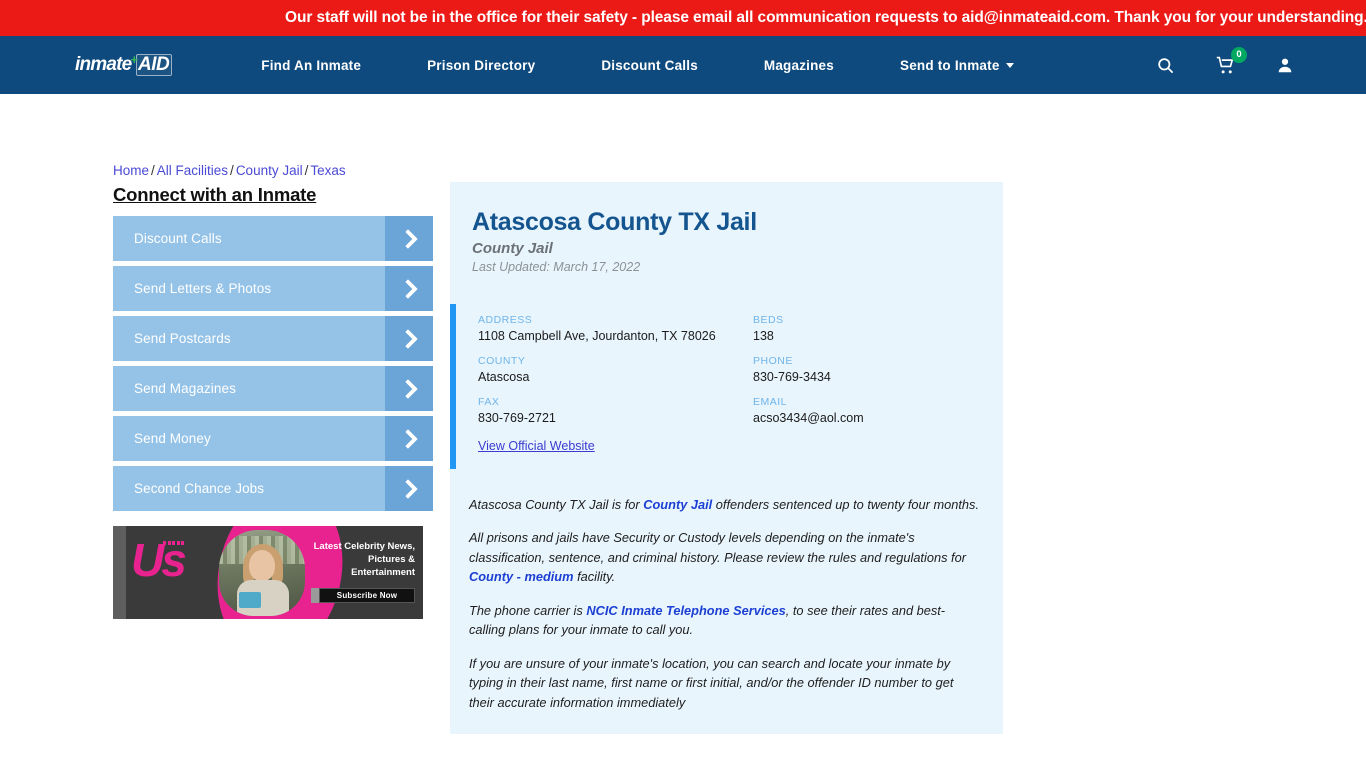  Describe the element at coordinates (131, 170) in the screenshot. I see `breadcrumb-item-home: Home` at that location.